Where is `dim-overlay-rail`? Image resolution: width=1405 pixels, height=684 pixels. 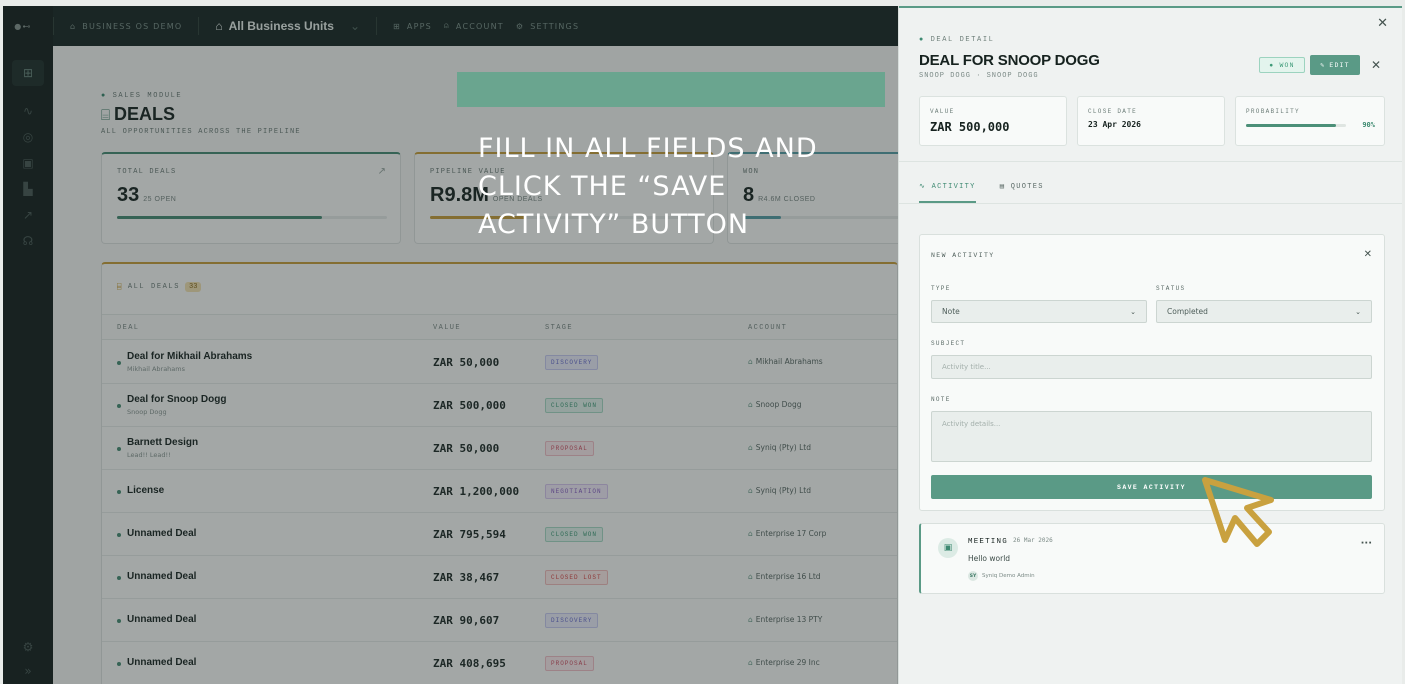
dim-overlay-rail is located at coordinates (28, 345).